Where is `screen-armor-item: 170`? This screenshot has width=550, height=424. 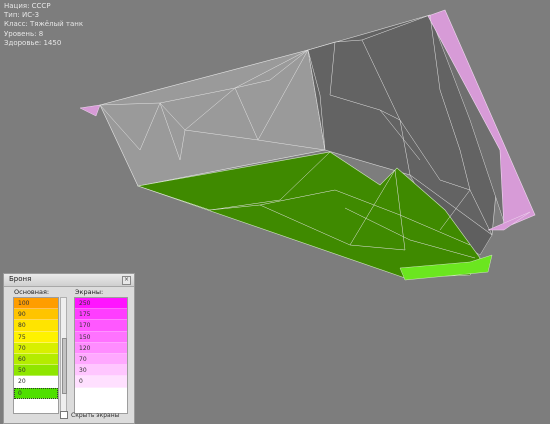
screen-armor-item: 170 is located at coordinates (101, 326).